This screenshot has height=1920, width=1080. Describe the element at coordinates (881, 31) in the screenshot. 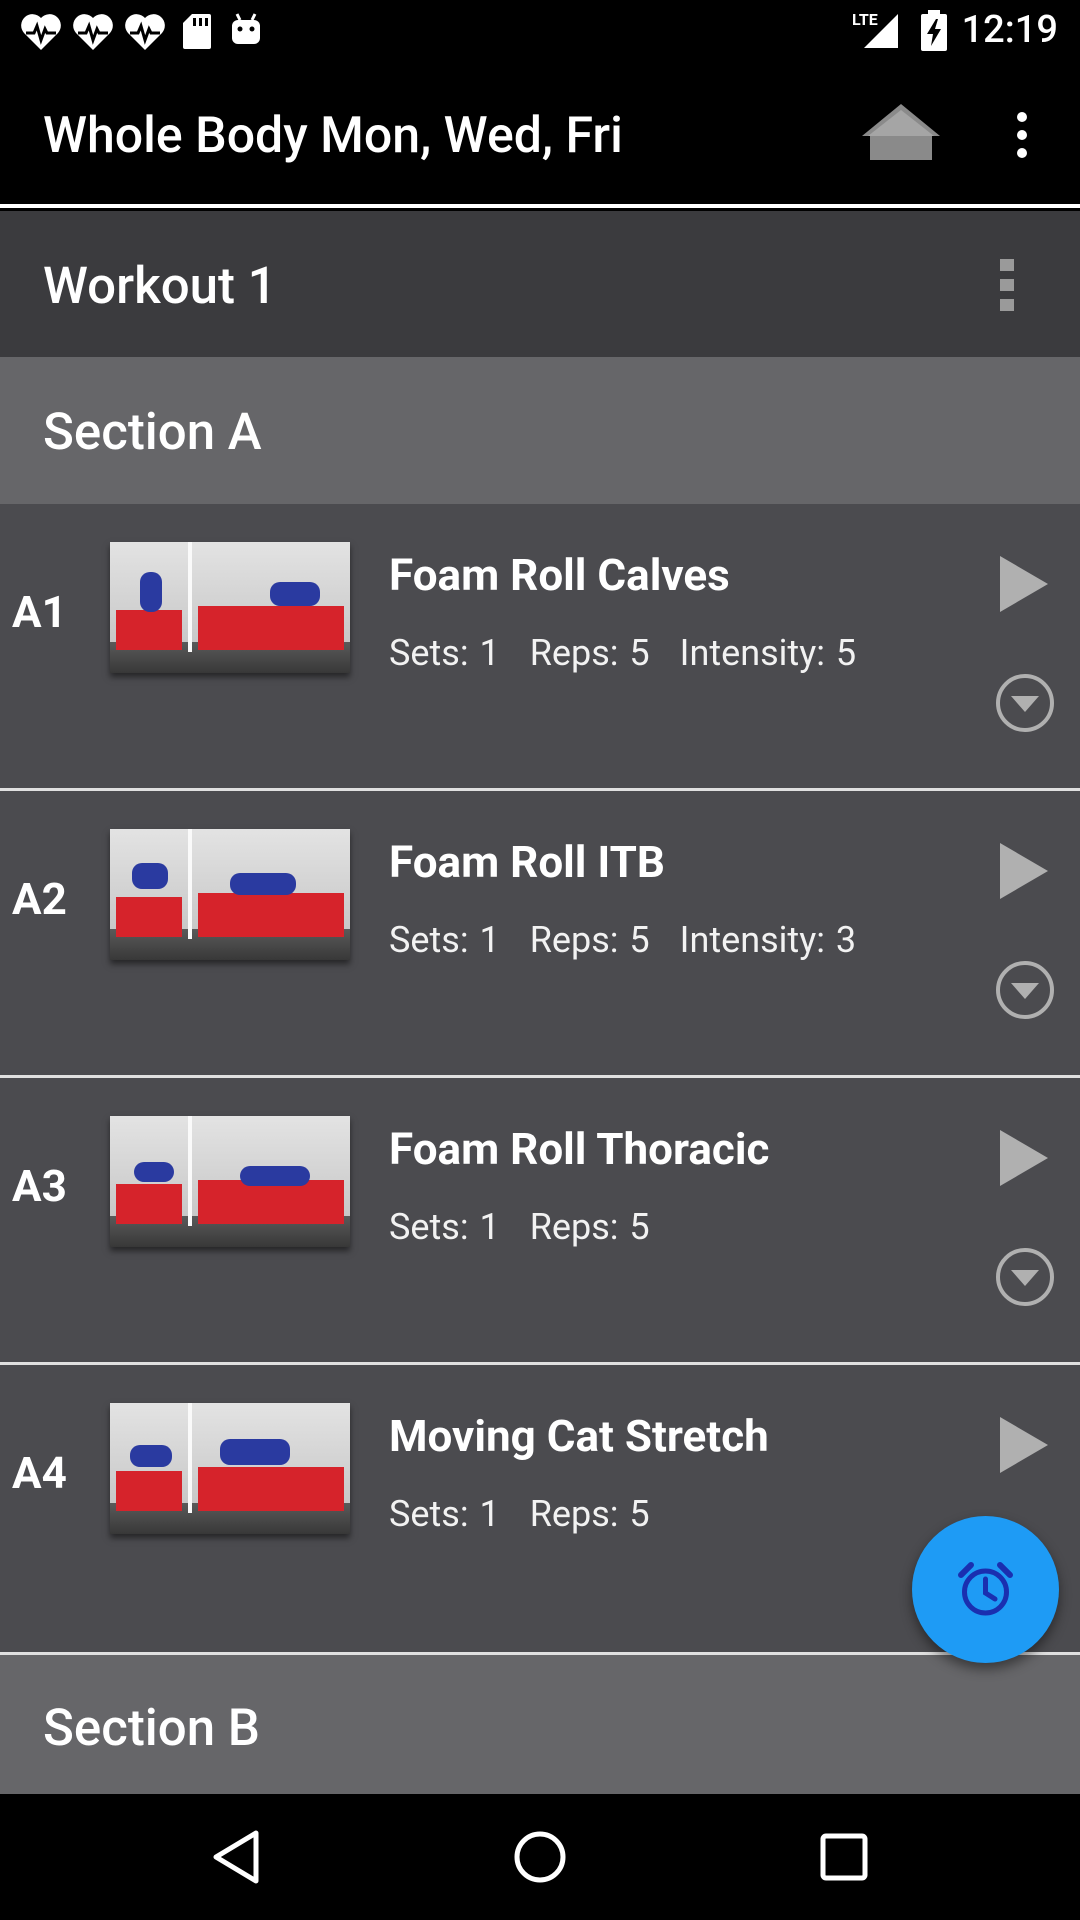

I see `signal-icon` at that location.